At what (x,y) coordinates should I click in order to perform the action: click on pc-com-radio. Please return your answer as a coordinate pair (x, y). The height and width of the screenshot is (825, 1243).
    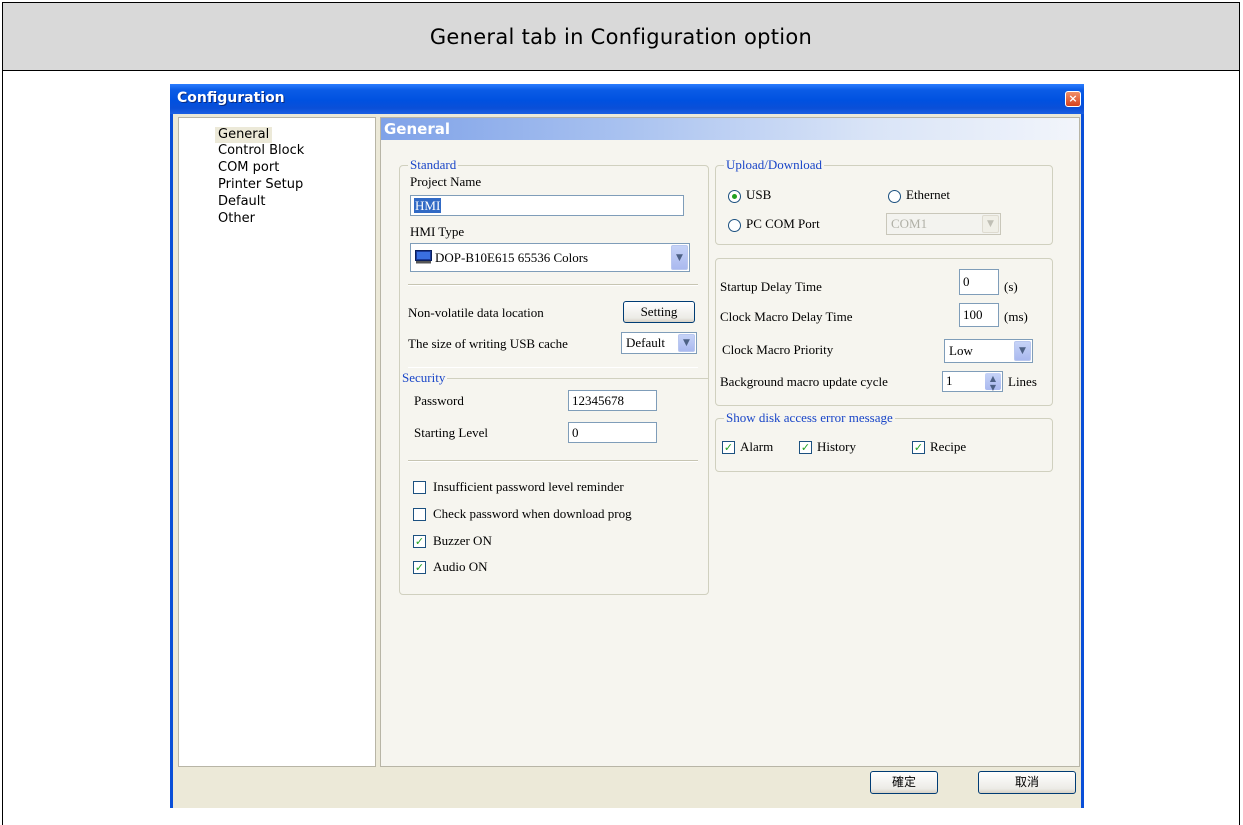
    Looking at the image, I should click on (734, 225).